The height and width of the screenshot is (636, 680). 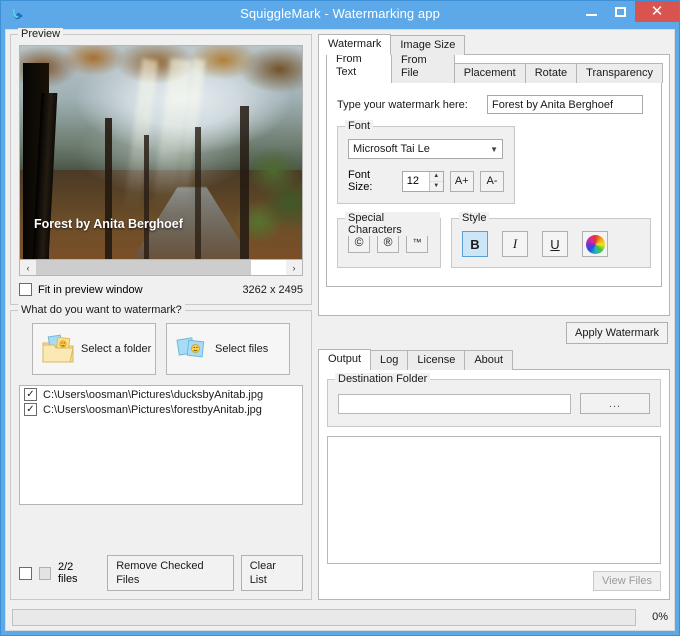 I want to click on watermark-prompt-label: Type your watermark here:, so click(x=402, y=104).